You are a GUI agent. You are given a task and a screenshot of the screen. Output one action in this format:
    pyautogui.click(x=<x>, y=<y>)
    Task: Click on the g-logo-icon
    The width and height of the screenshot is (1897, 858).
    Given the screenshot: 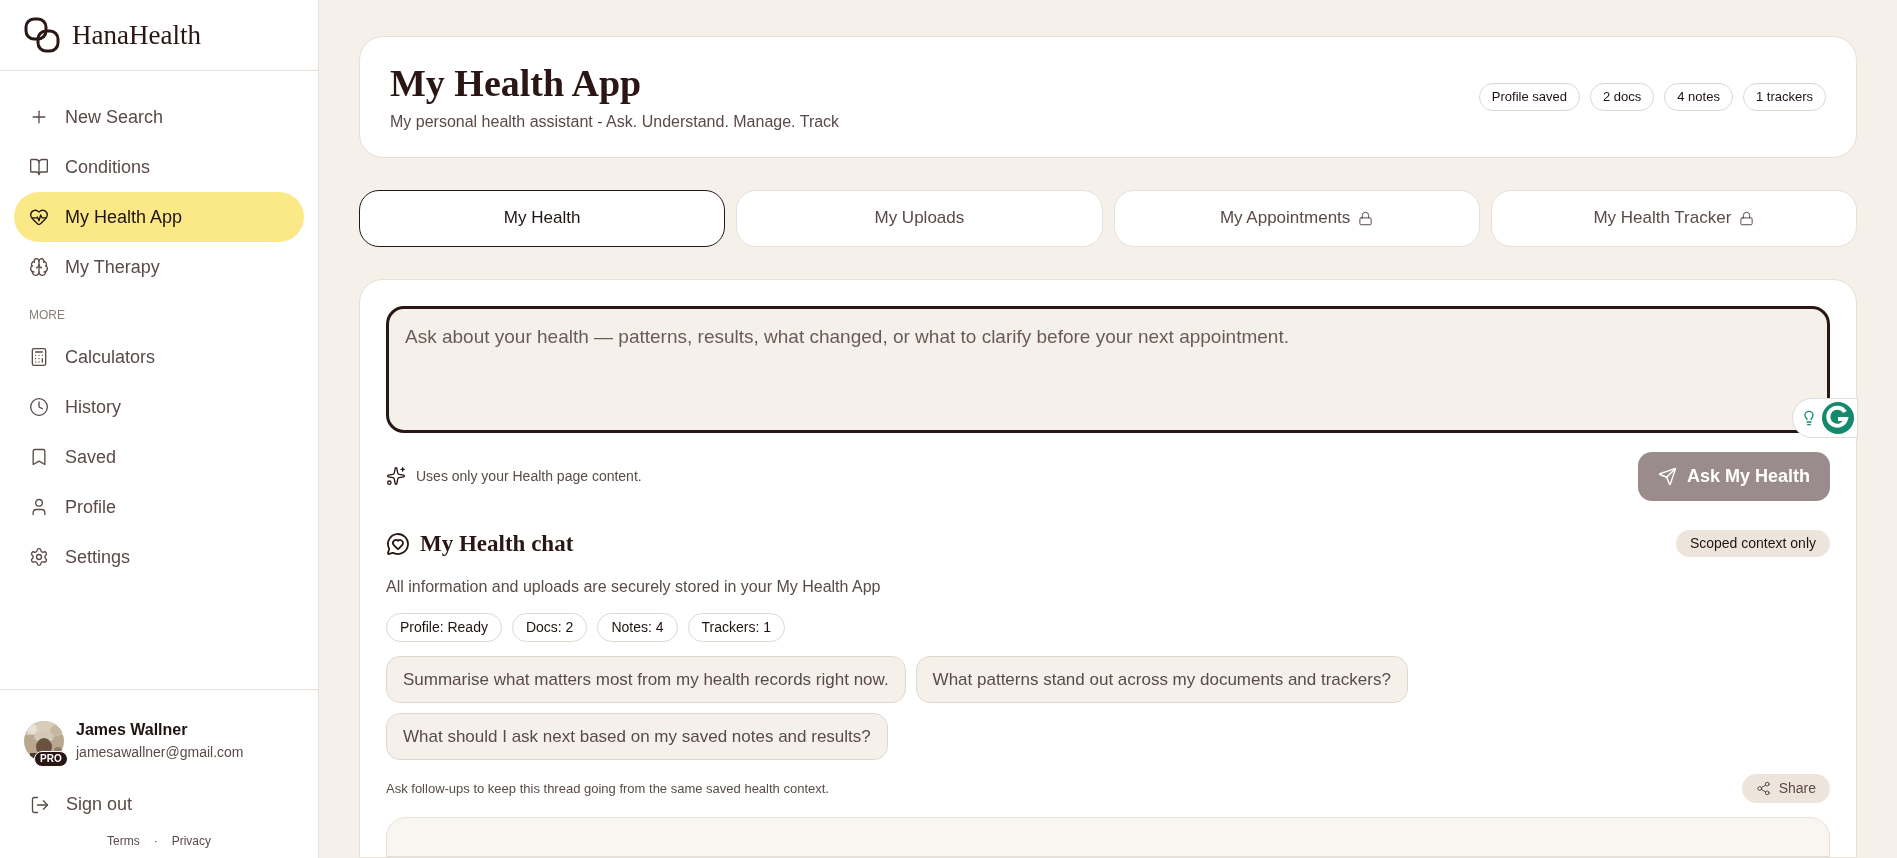 What is the action you would take?
    pyautogui.click(x=1838, y=417)
    